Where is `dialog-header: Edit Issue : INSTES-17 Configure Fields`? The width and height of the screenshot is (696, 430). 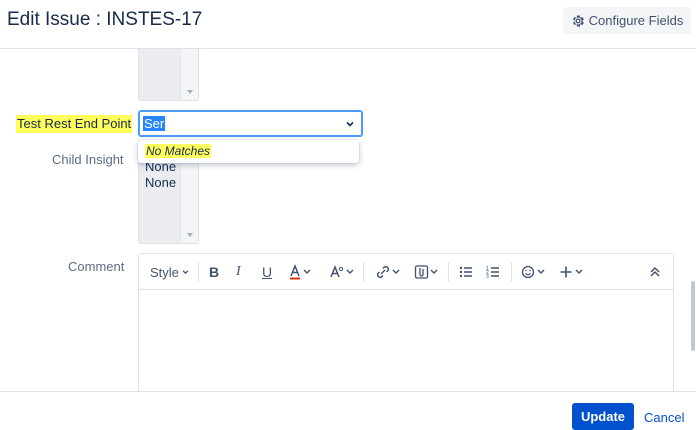 dialog-header: Edit Issue : INSTES-17 Configure Fields is located at coordinates (348, 24).